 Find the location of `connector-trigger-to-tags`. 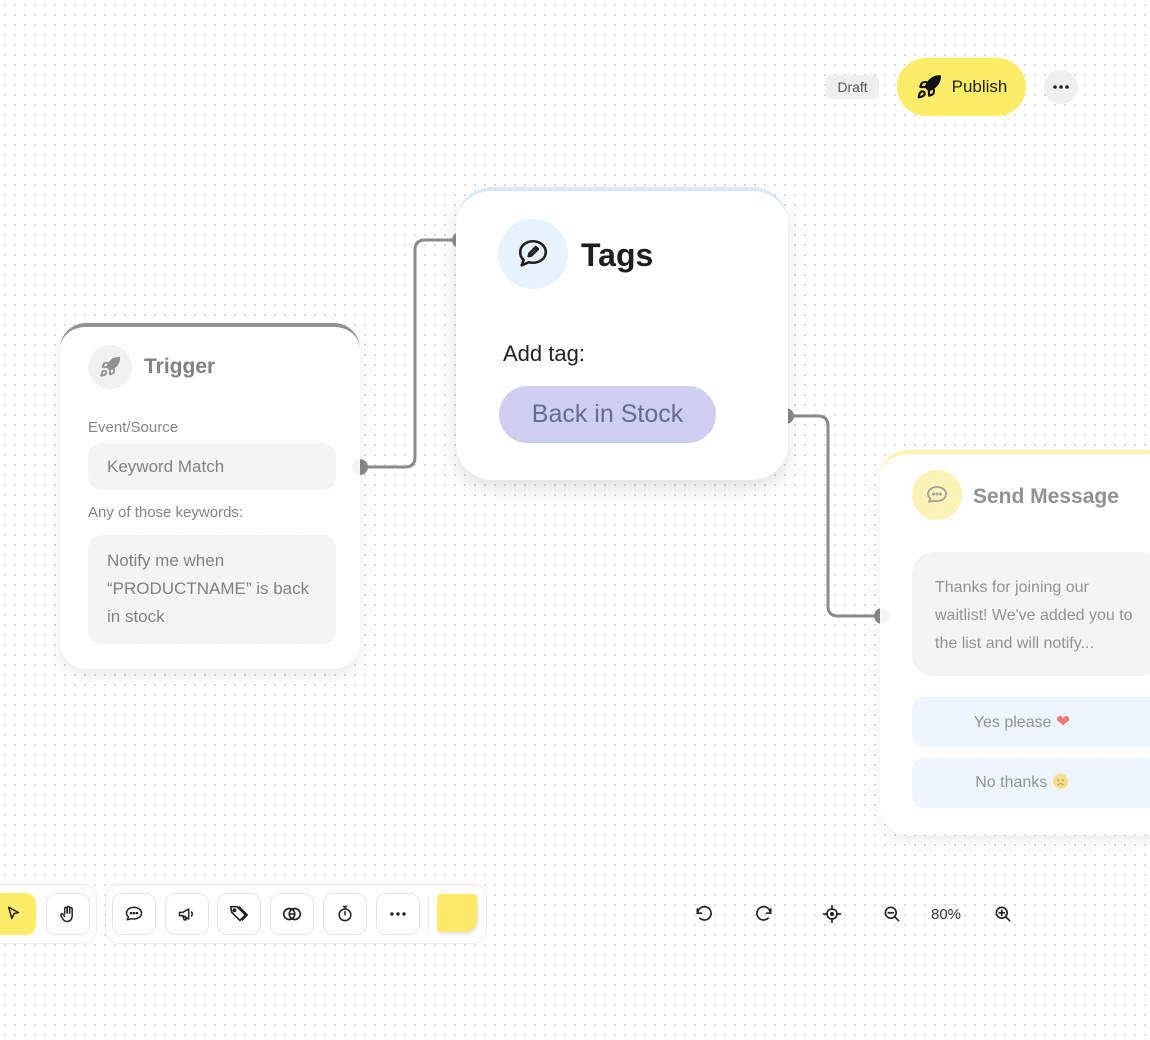

connector-trigger-to-tags is located at coordinates (410, 353).